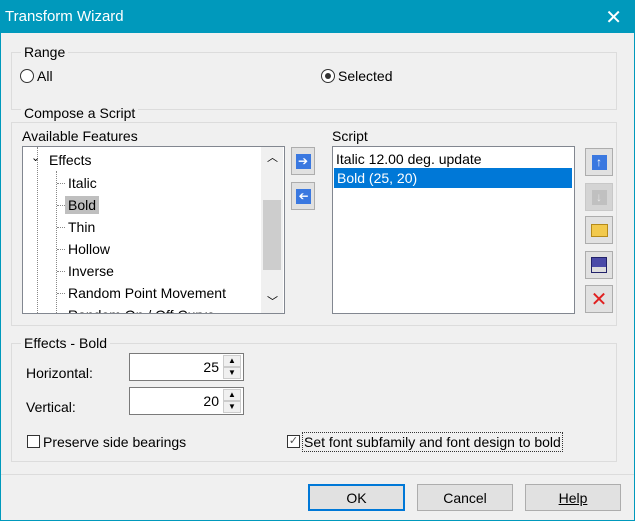  What do you see at coordinates (33, 441) in the screenshot?
I see `preserve-side-bearings-checkbox` at bounding box center [33, 441].